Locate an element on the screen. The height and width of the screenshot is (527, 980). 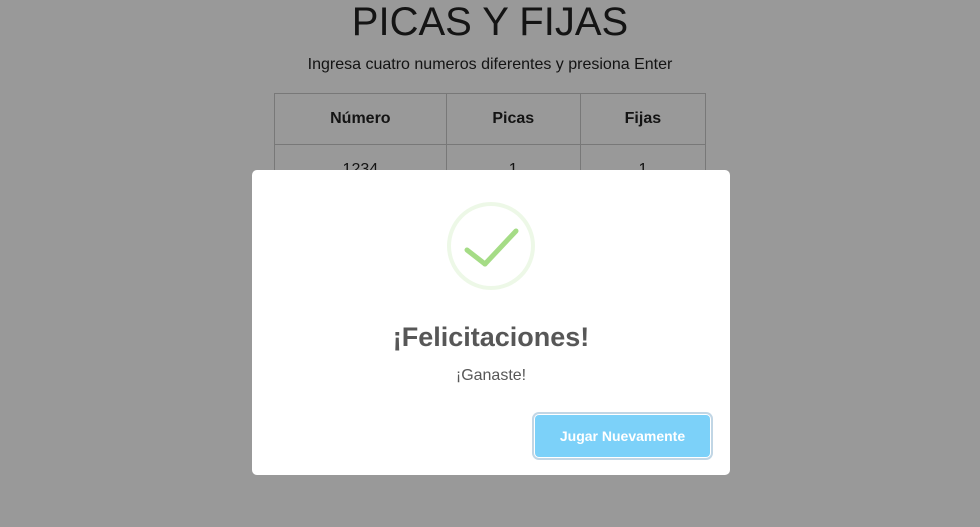
play-again-button: Jugar Nuevamente is located at coordinates (622, 436).